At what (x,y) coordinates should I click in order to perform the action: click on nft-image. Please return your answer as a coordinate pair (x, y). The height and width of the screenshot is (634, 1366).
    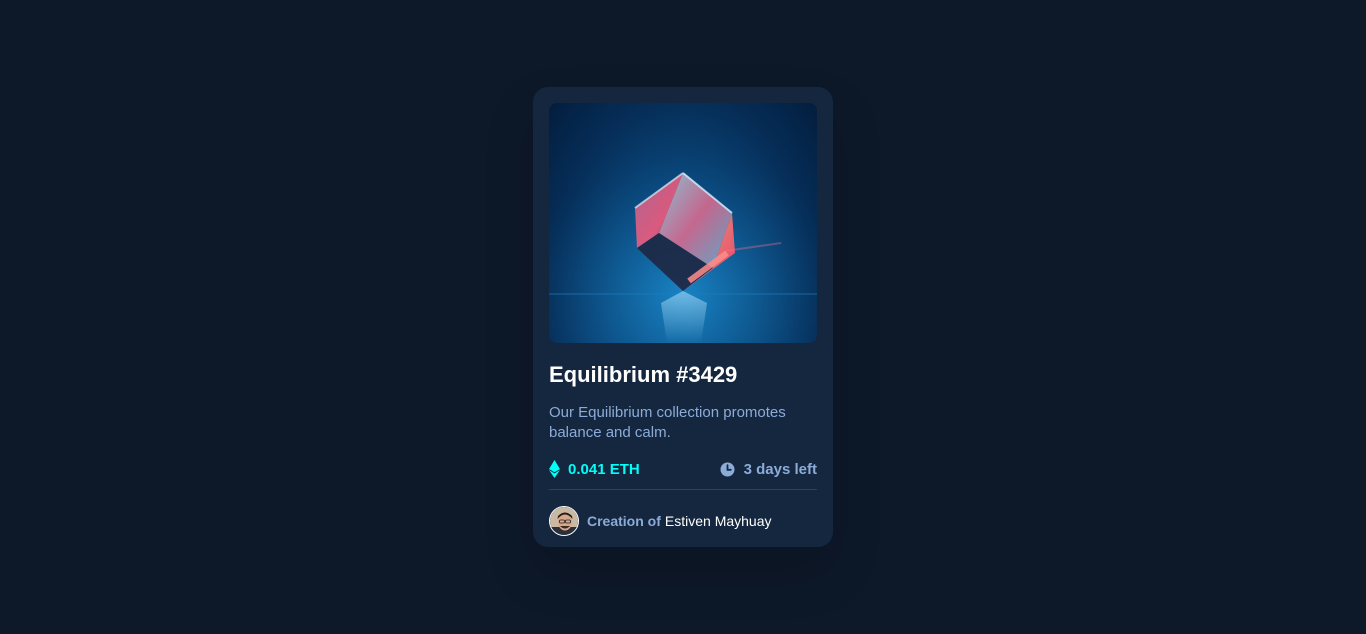
    Looking at the image, I should click on (683, 223).